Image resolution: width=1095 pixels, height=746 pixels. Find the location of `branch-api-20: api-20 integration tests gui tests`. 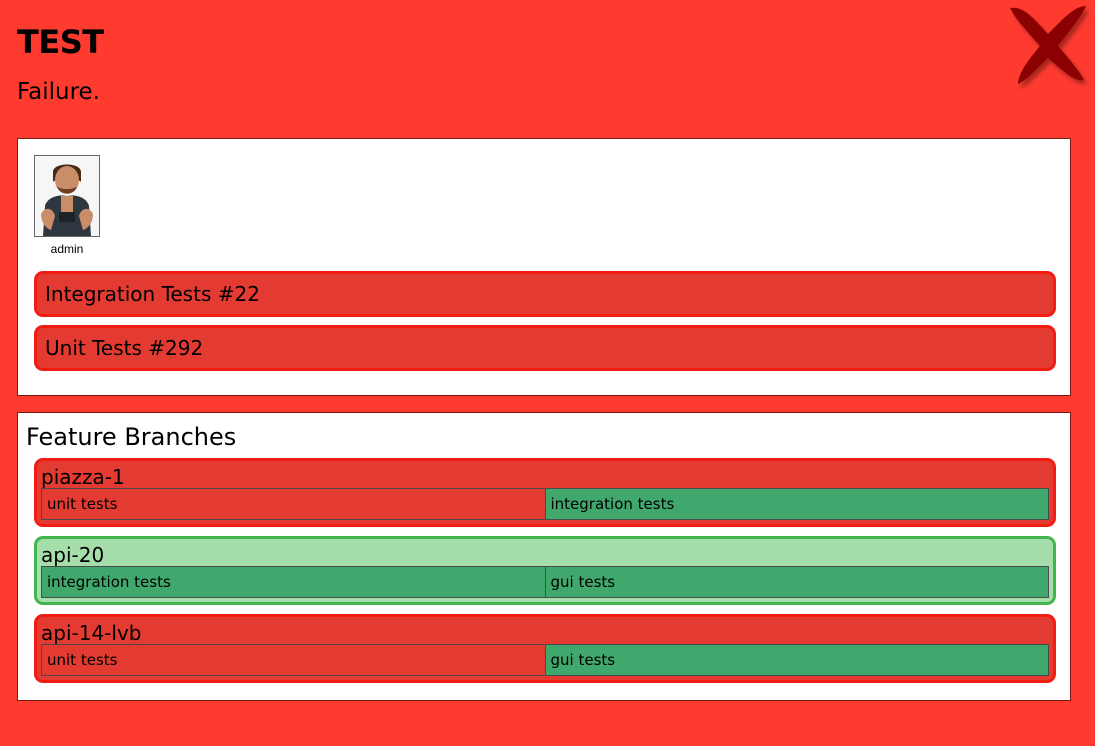

branch-api-20: api-20 integration tests gui tests is located at coordinates (545, 570).